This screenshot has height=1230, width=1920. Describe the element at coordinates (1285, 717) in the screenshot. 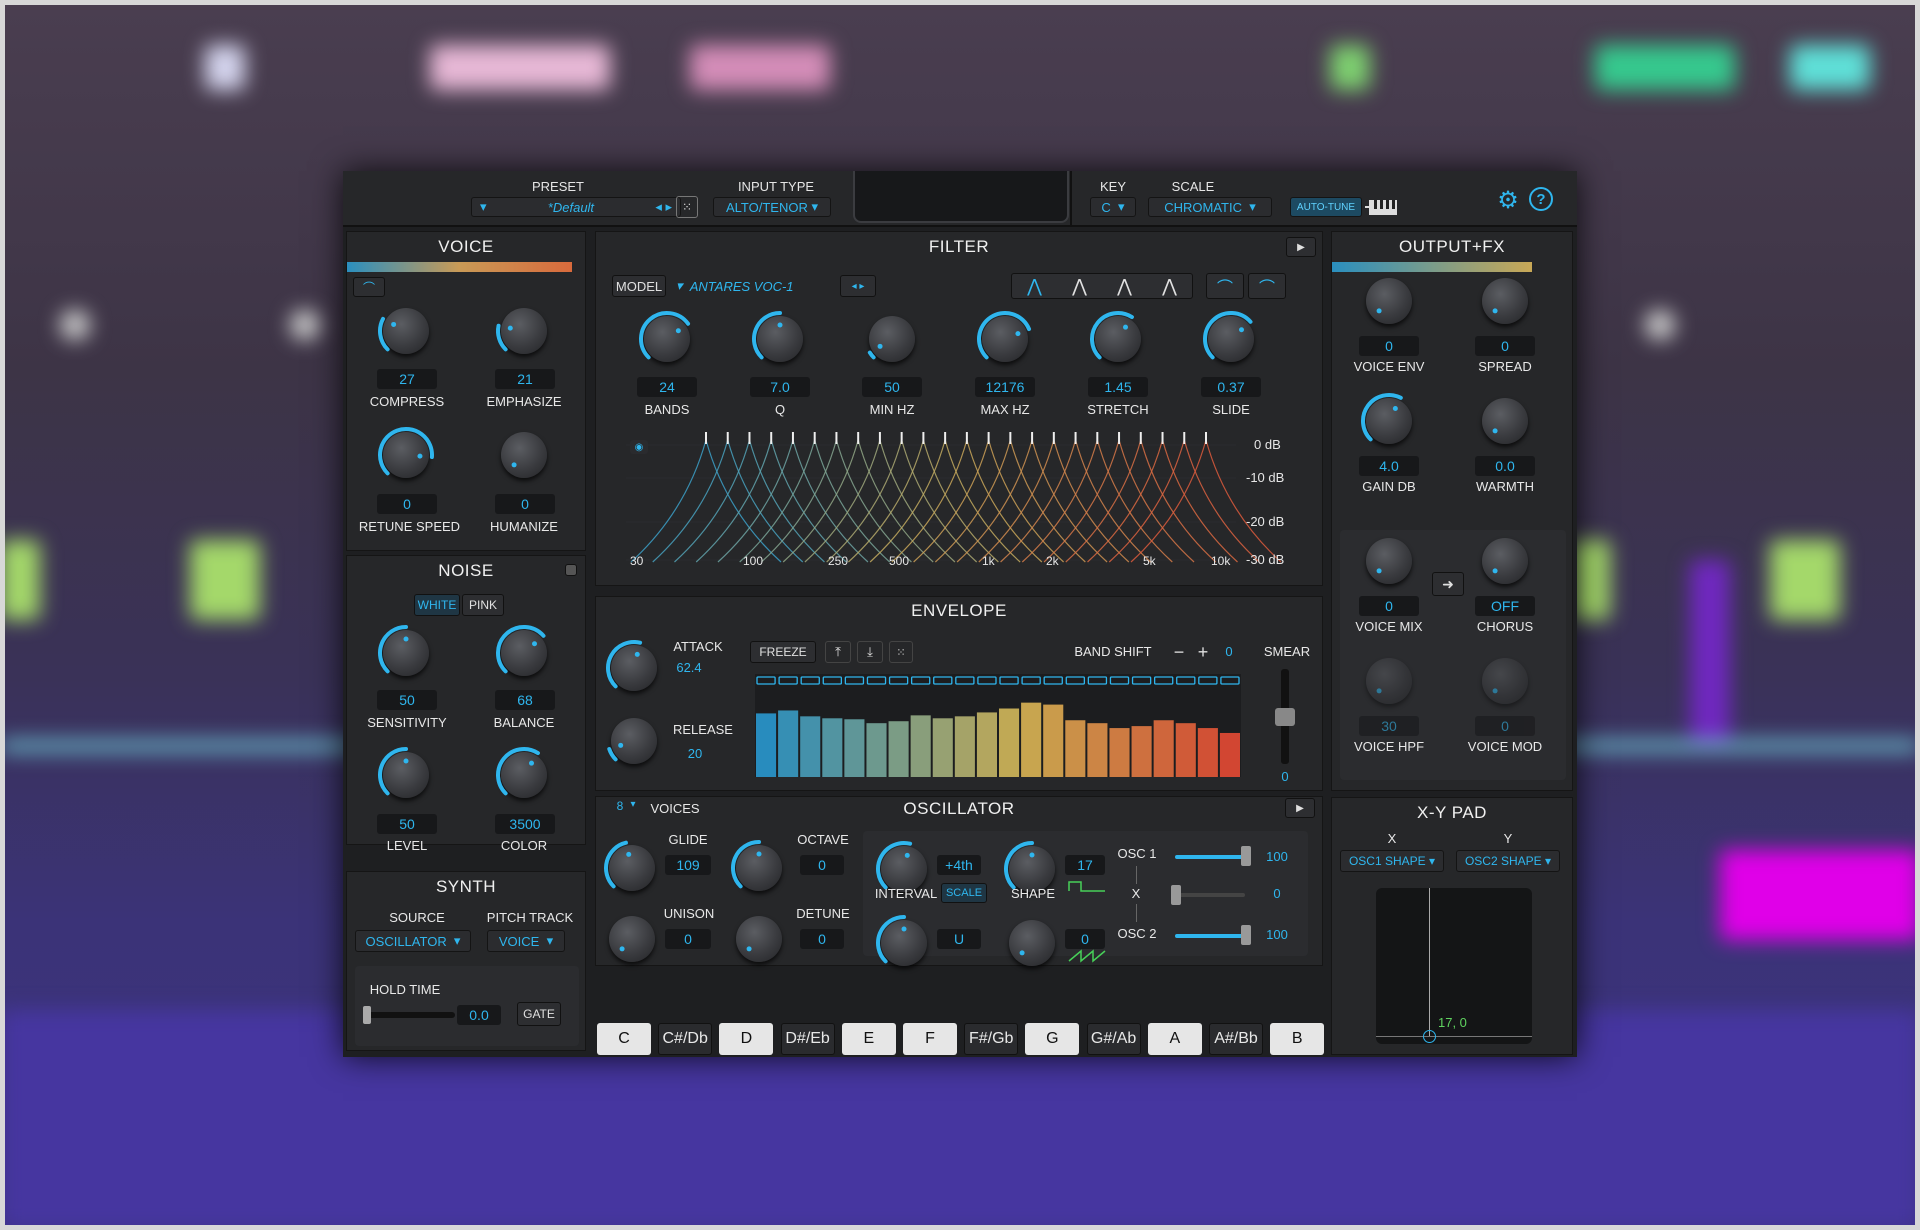

I see `smear-slider-handle` at that location.